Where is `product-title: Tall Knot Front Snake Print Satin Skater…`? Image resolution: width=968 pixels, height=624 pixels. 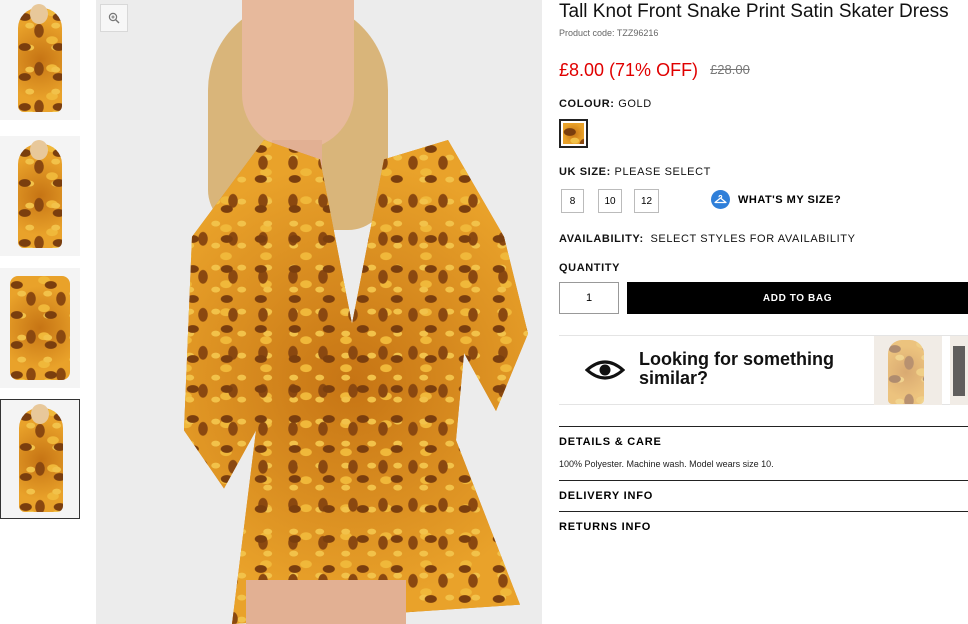 product-title: Tall Knot Front Snake Print Satin Skater… is located at coordinates (754, 11).